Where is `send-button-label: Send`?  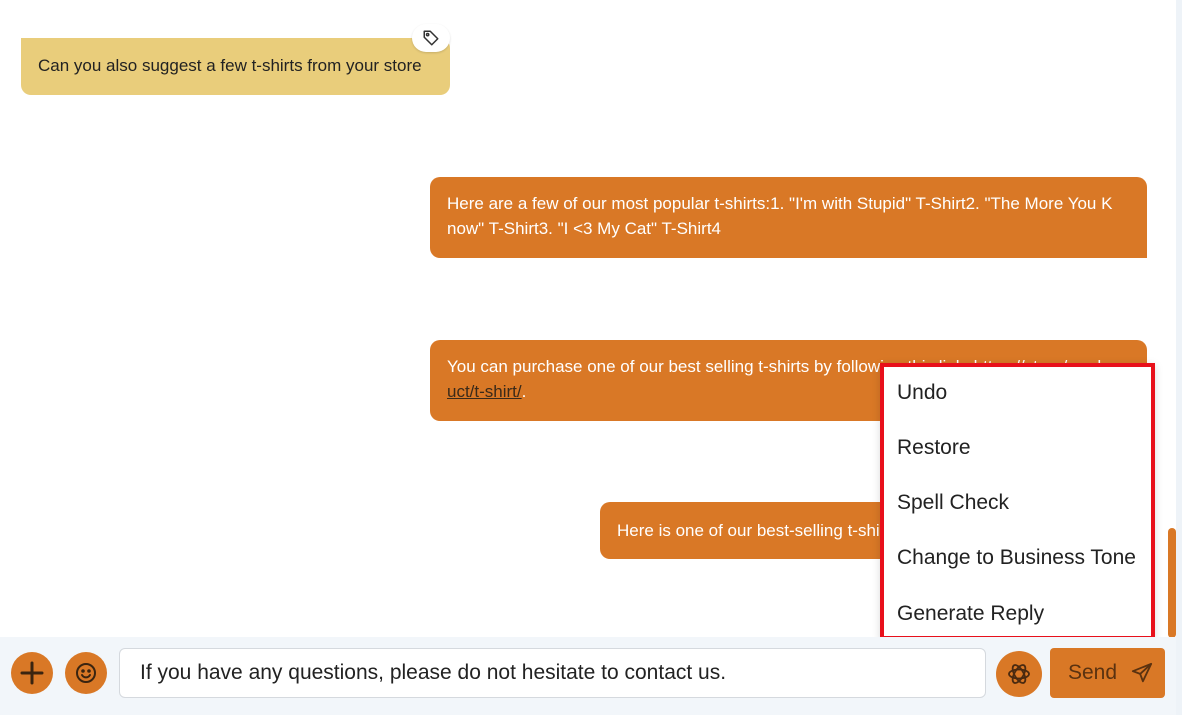 send-button-label: Send is located at coordinates (1093, 672).